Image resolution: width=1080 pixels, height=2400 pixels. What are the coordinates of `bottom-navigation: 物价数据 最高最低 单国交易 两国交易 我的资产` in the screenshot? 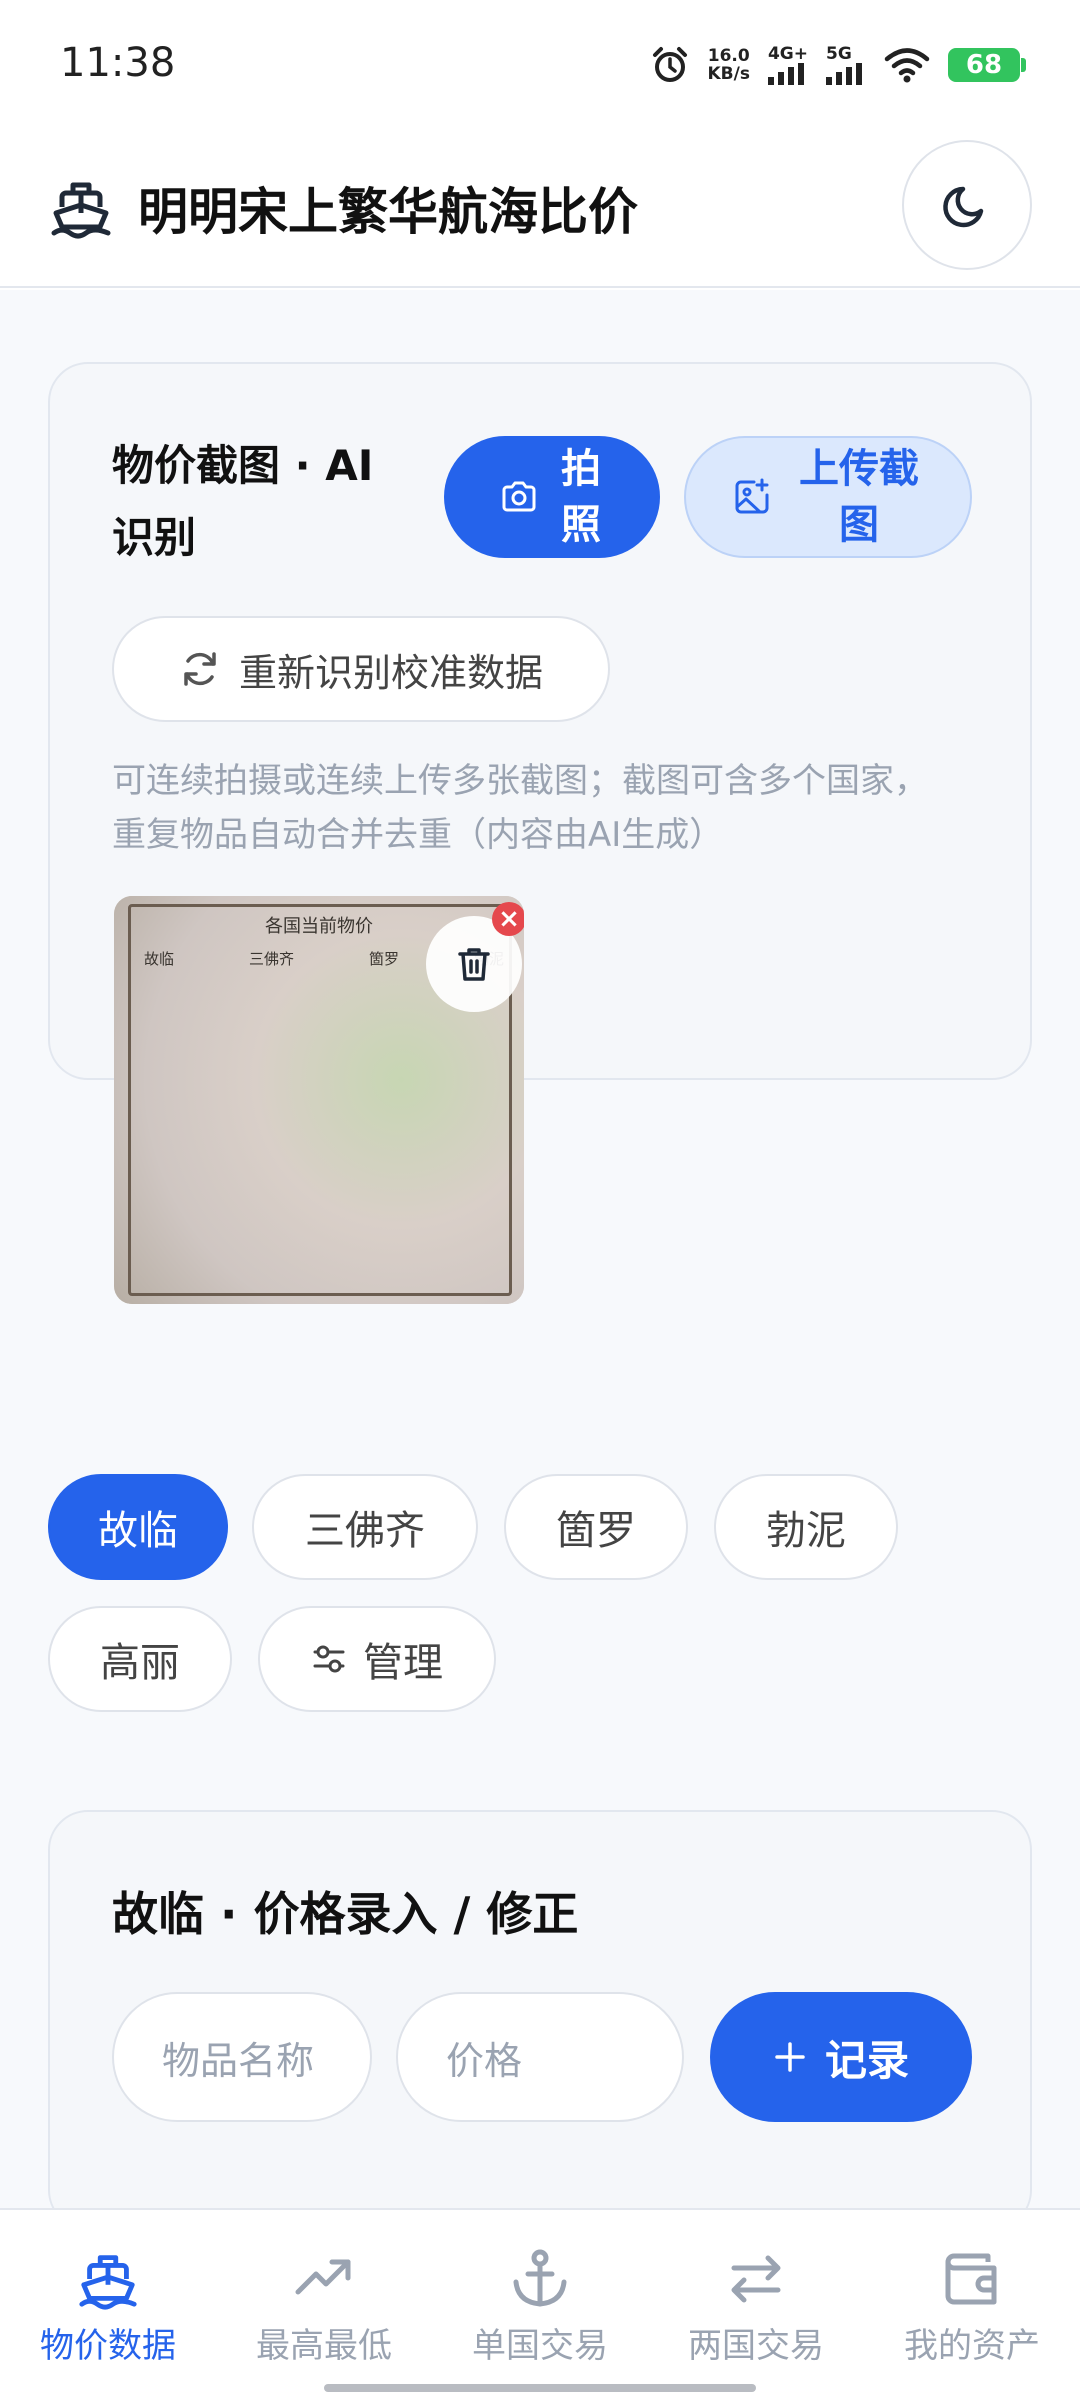 It's located at (540, 2304).